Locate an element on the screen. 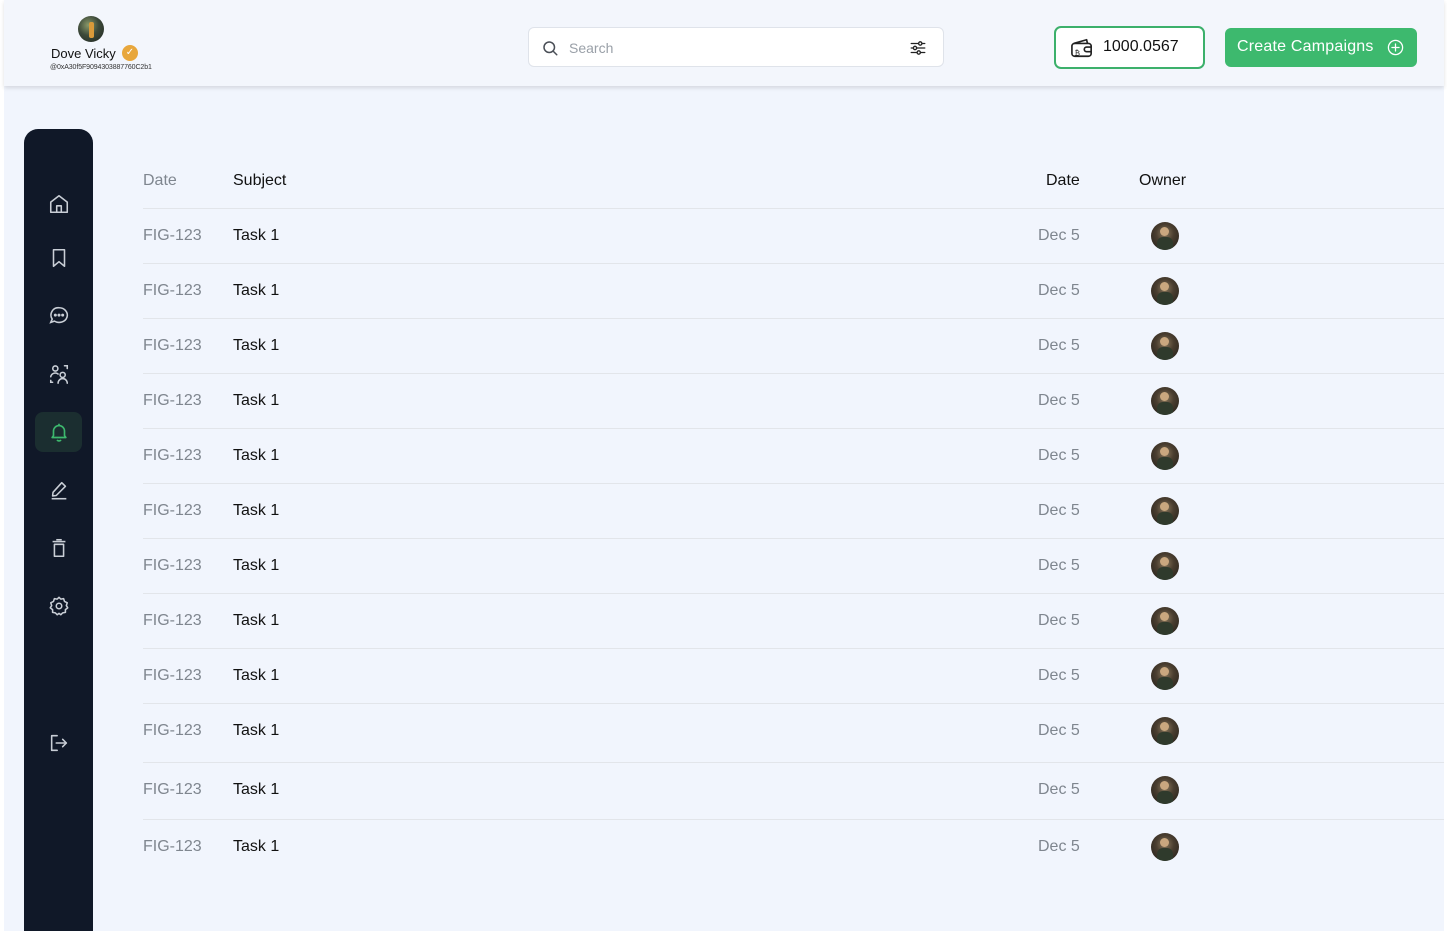 This screenshot has width=1447, height=939. sidebar-item-messages is located at coordinates (58, 316).